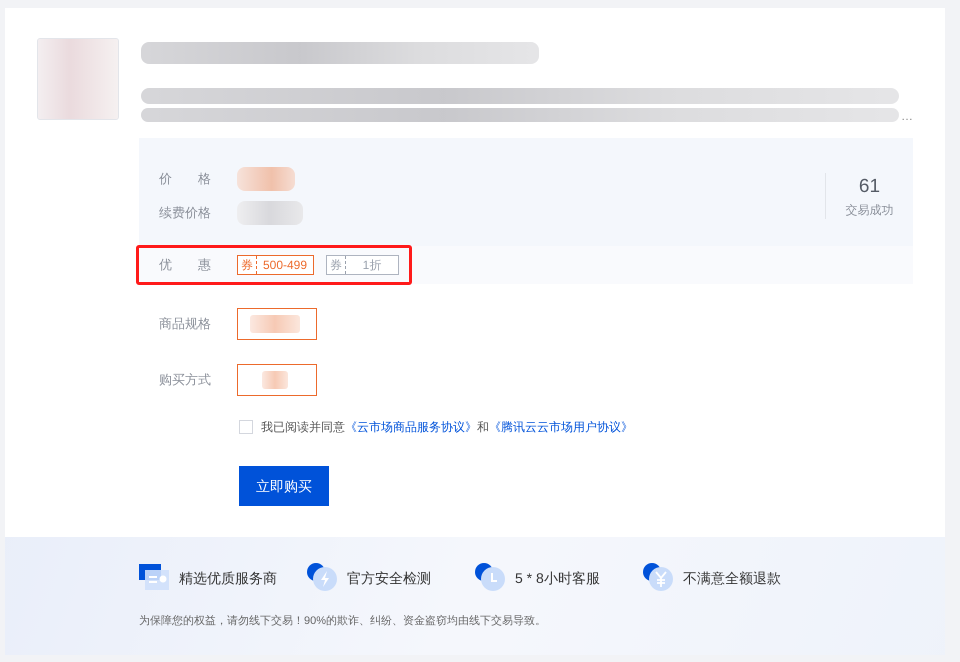  Describe the element at coordinates (185, 179) in the screenshot. I see `field-label: 价 格` at that location.